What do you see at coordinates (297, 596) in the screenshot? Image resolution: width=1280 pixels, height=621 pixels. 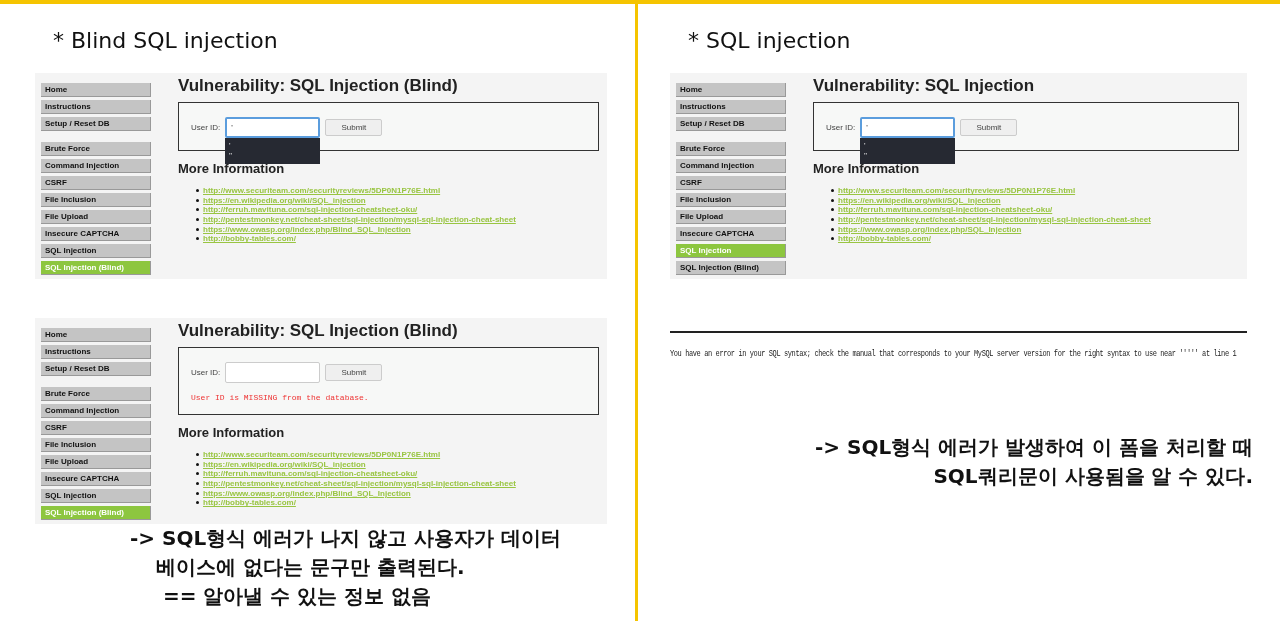 I see `annotation-text: == 알아낼 수 있는 정보 없음` at bounding box center [297, 596].